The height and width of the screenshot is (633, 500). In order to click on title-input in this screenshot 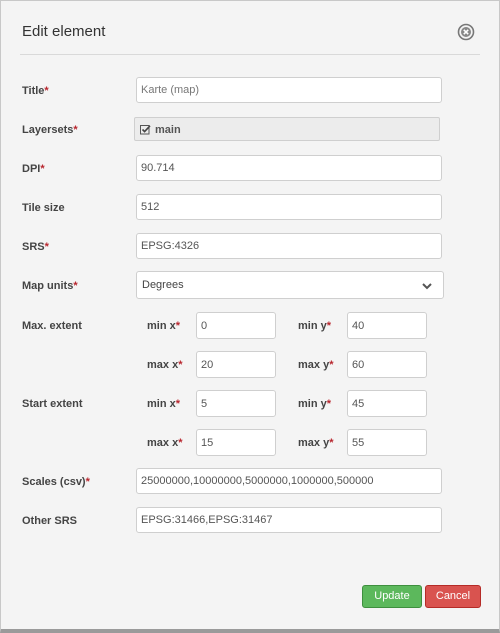, I will do `click(289, 90)`.